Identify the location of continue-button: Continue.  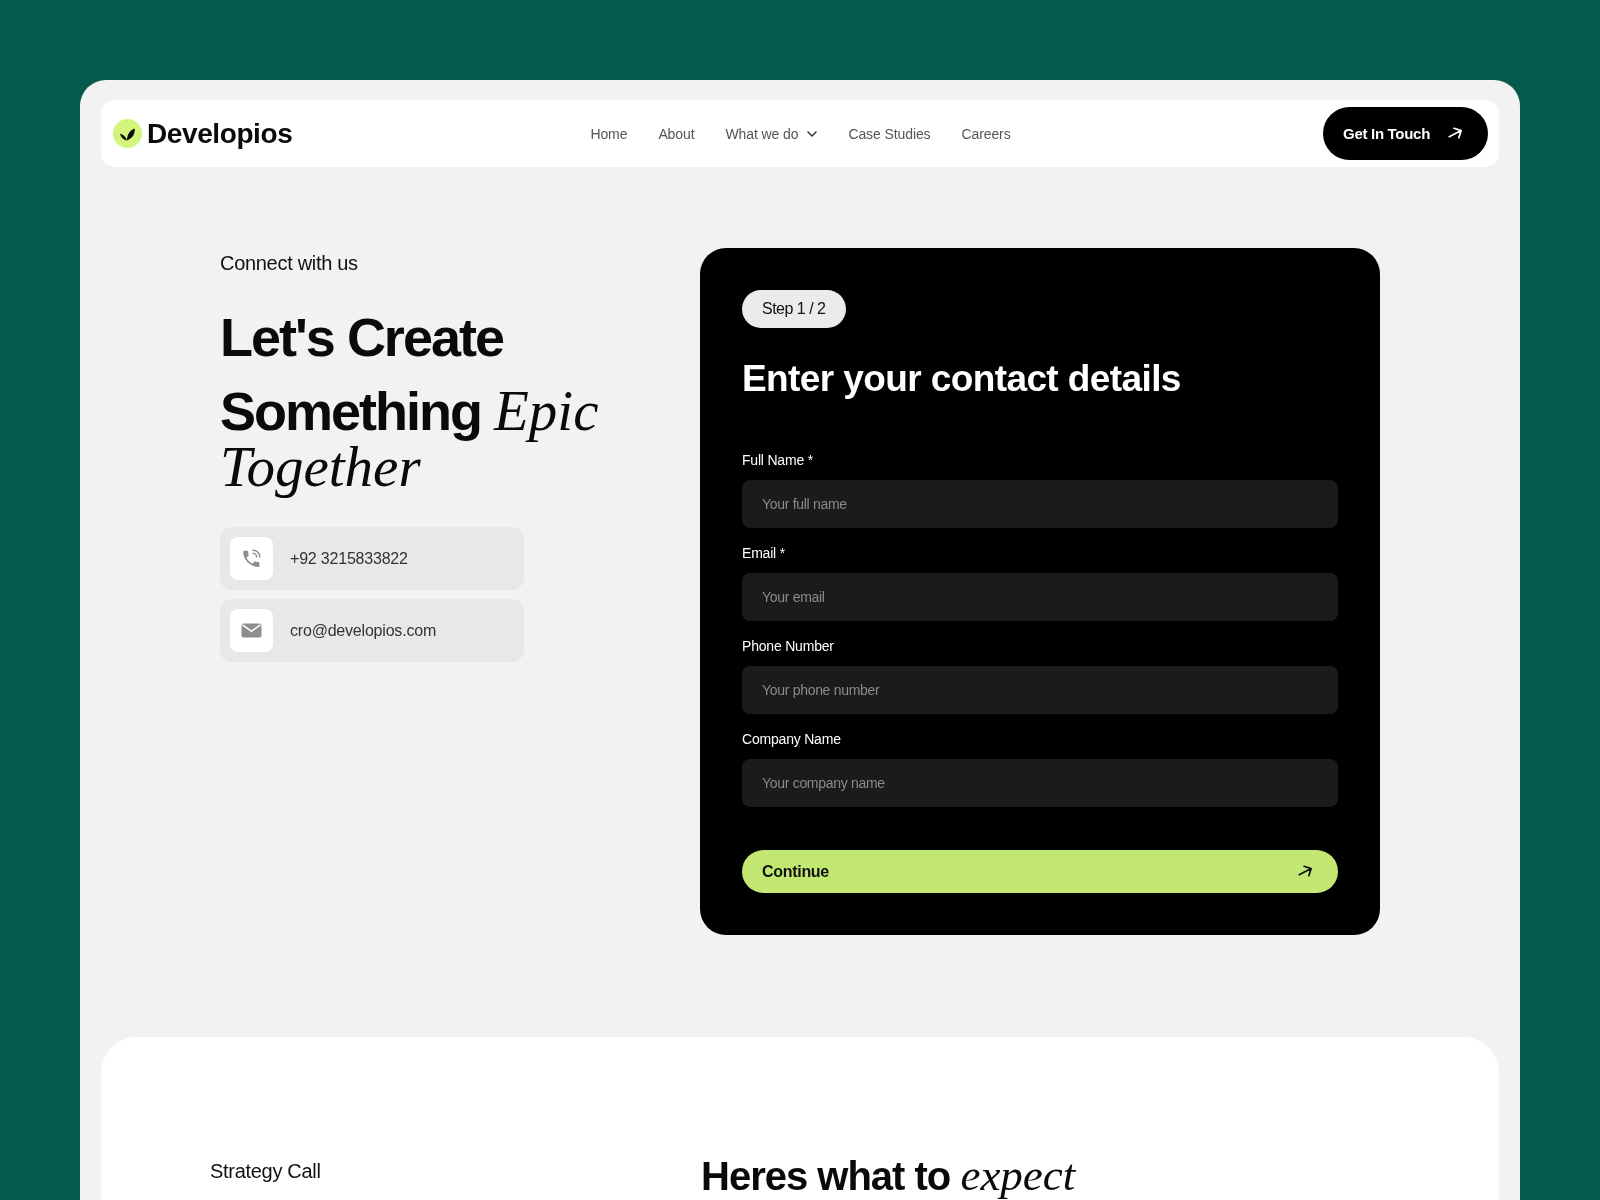
(1040, 871).